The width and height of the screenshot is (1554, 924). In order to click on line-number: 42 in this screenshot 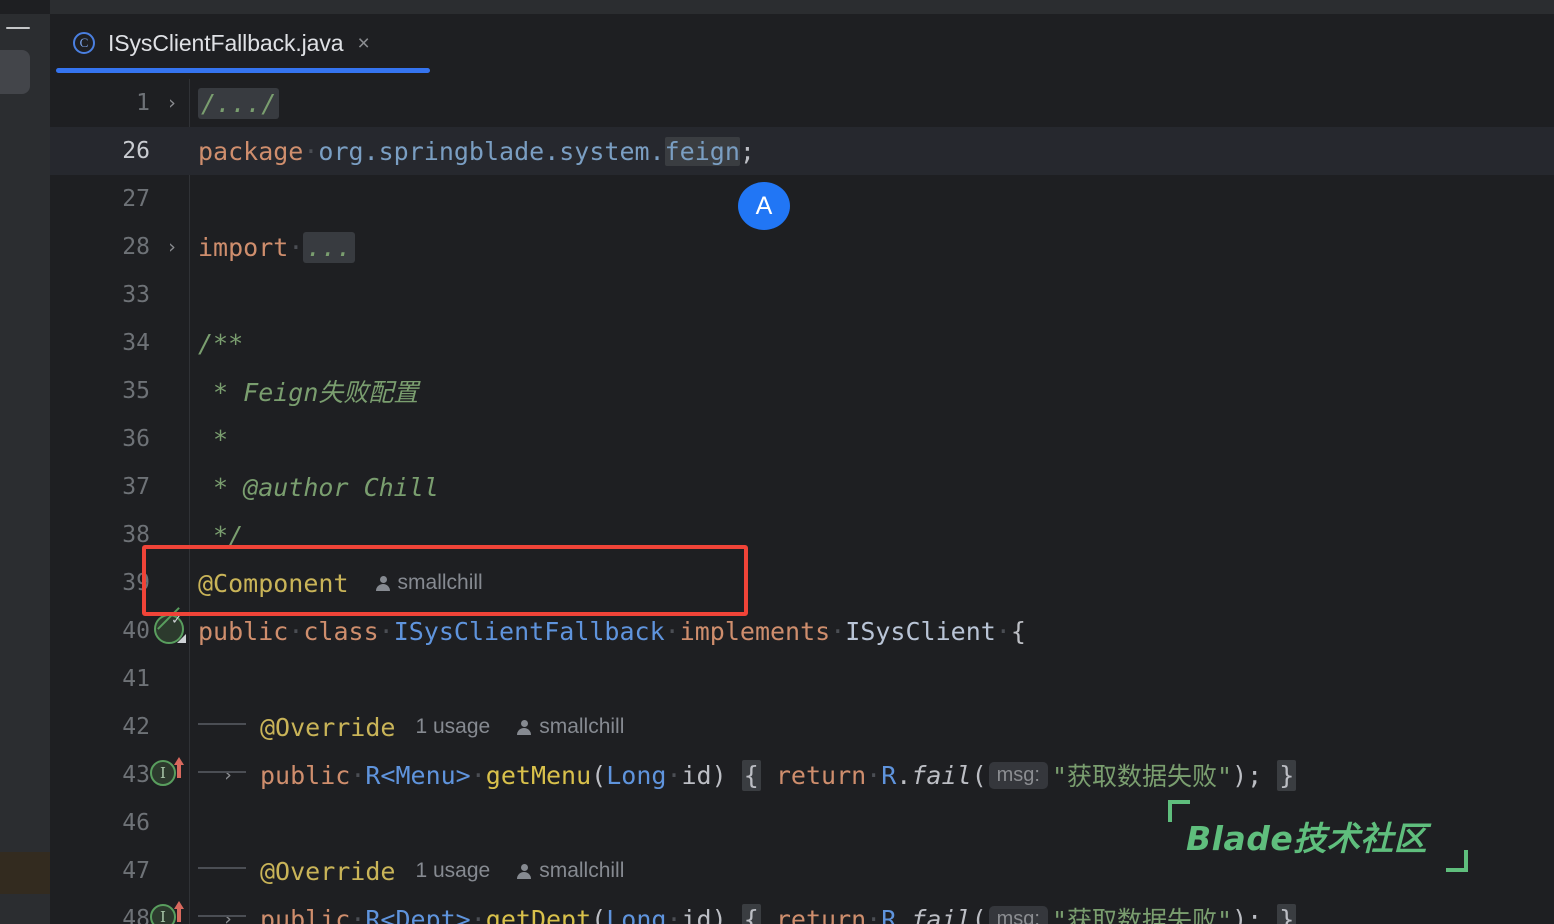, I will do `click(100, 727)`.